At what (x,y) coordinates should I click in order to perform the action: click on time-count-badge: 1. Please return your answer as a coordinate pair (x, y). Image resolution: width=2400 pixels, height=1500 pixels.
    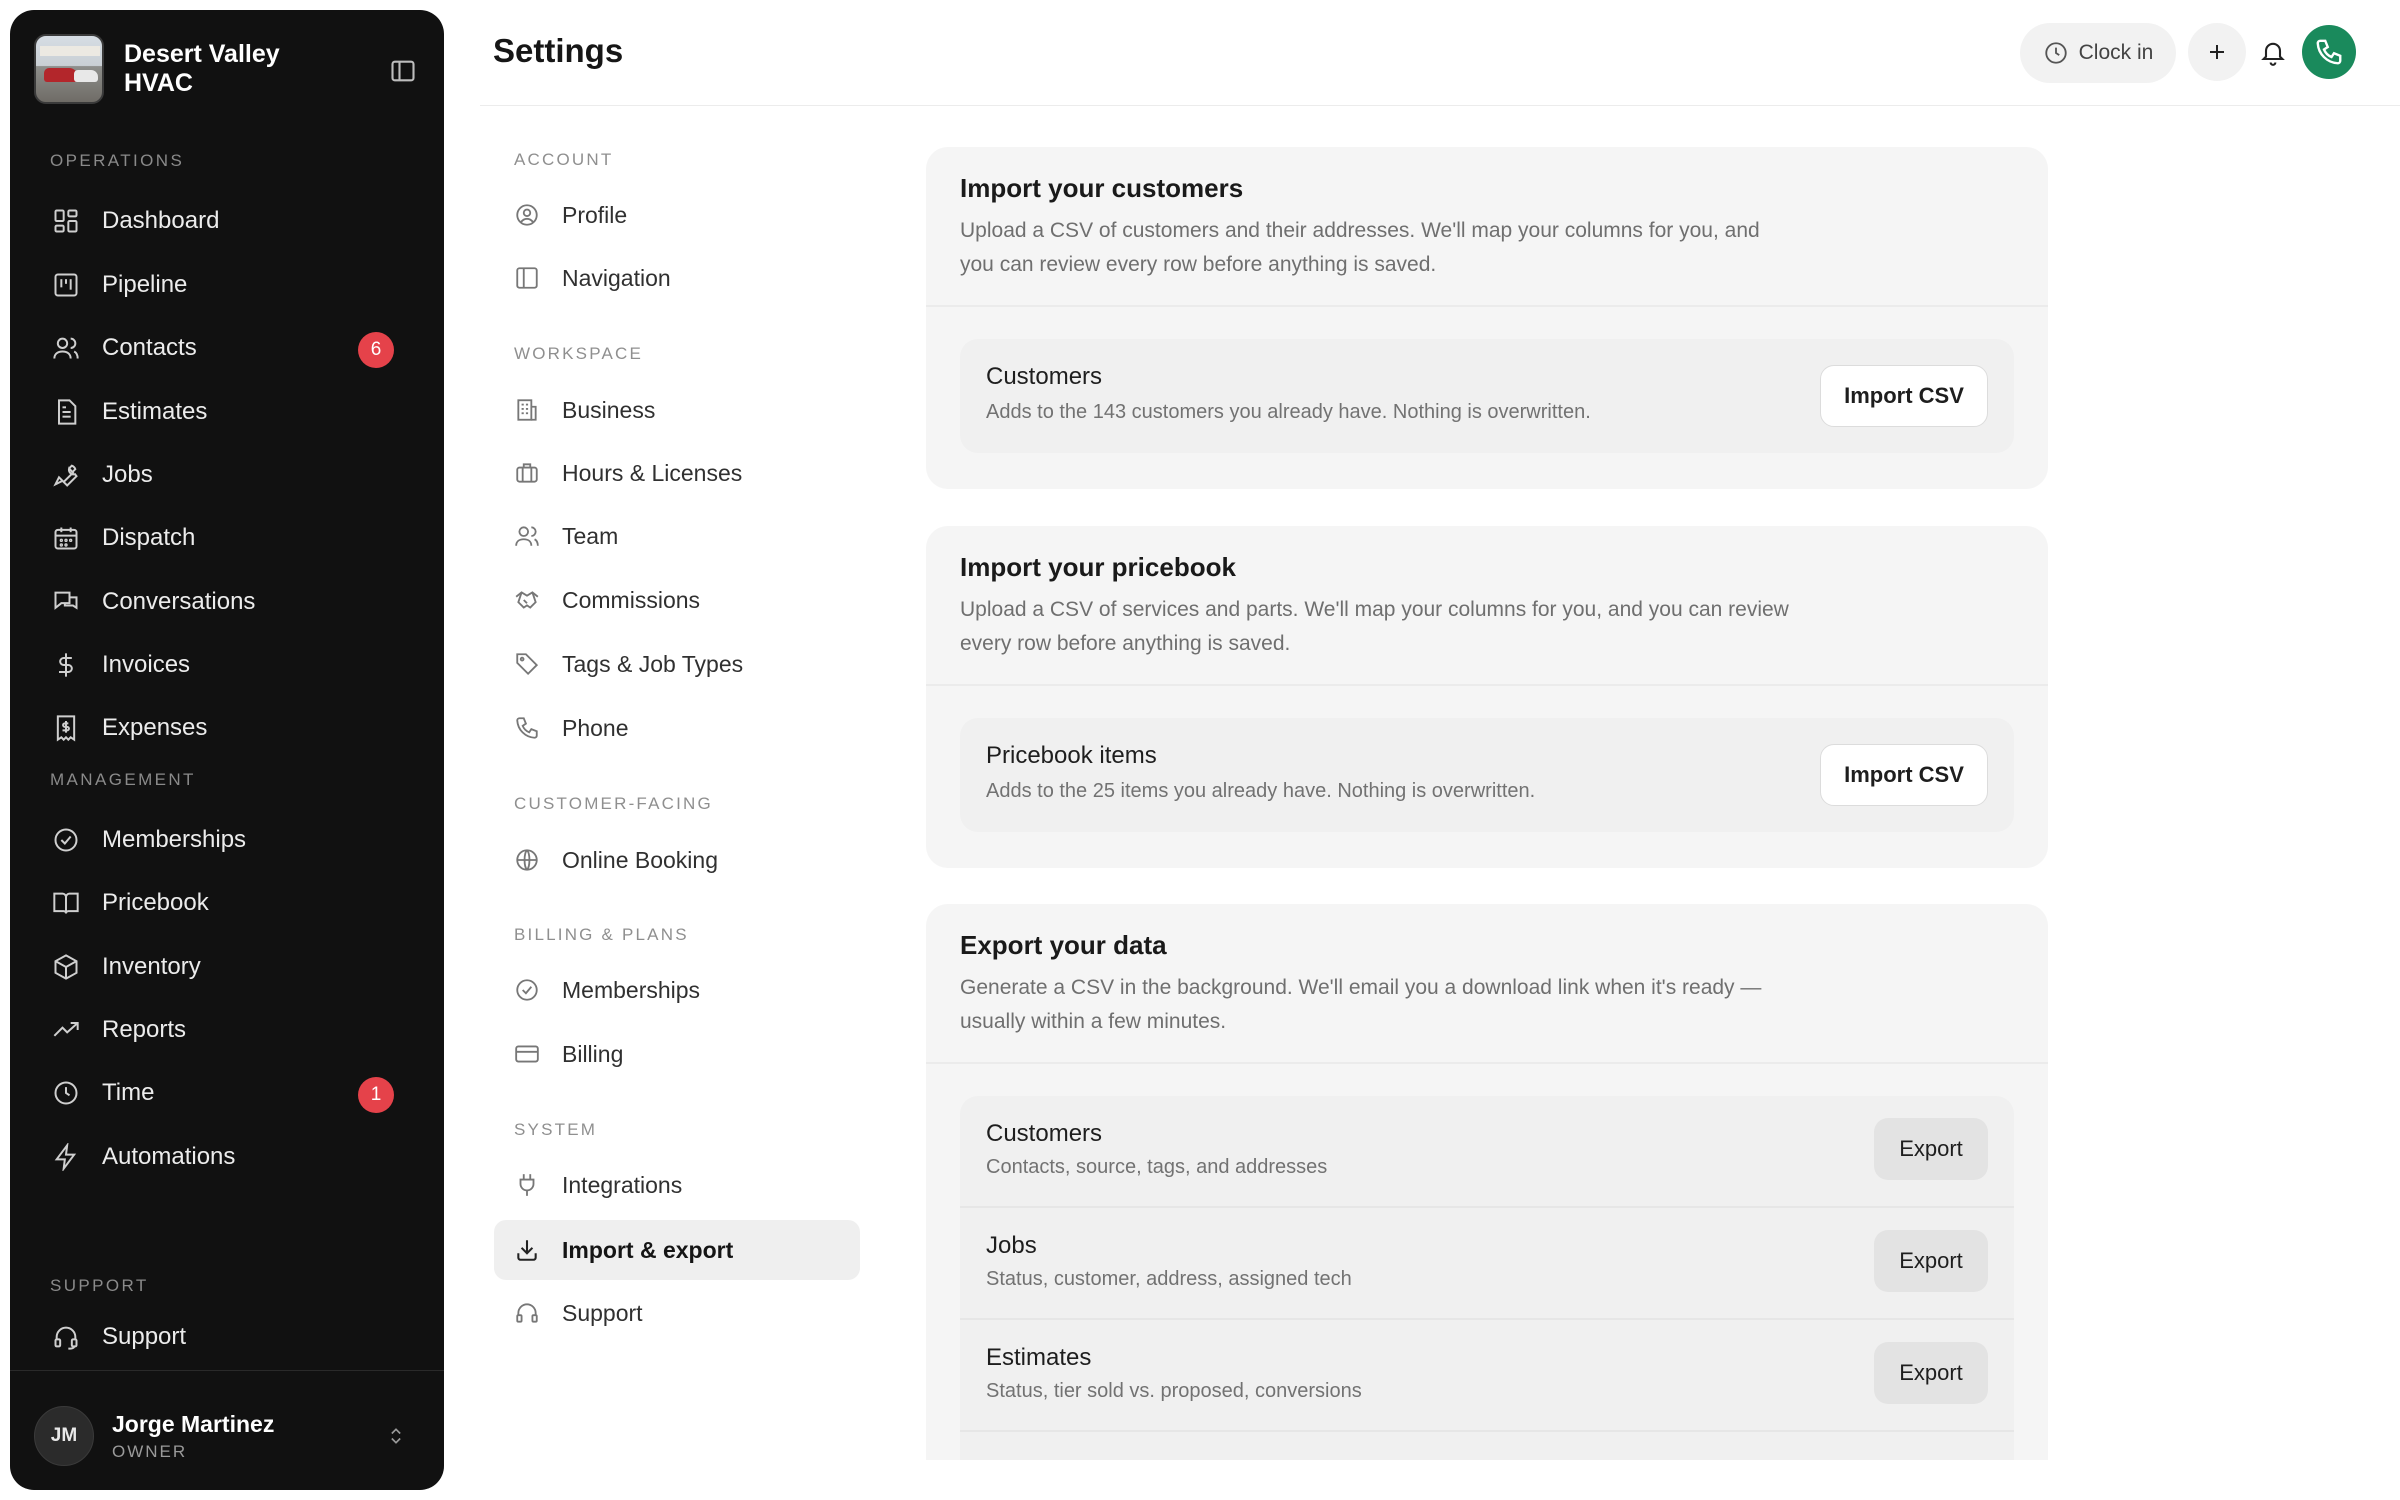
    Looking at the image, I should click on (376, 1095).